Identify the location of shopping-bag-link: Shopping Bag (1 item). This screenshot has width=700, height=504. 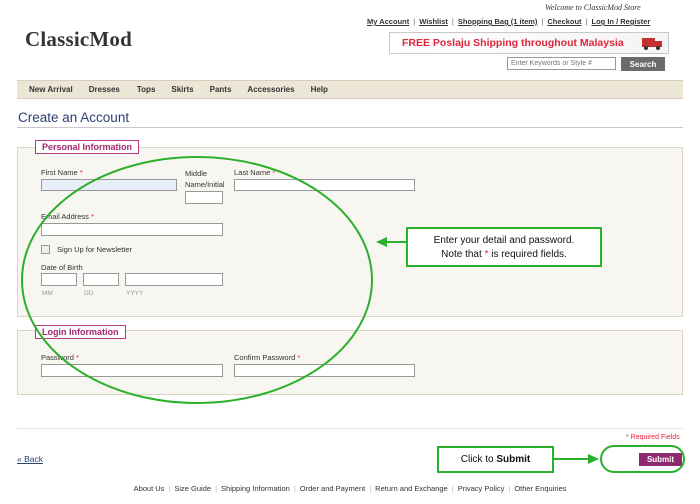
(498, 21).